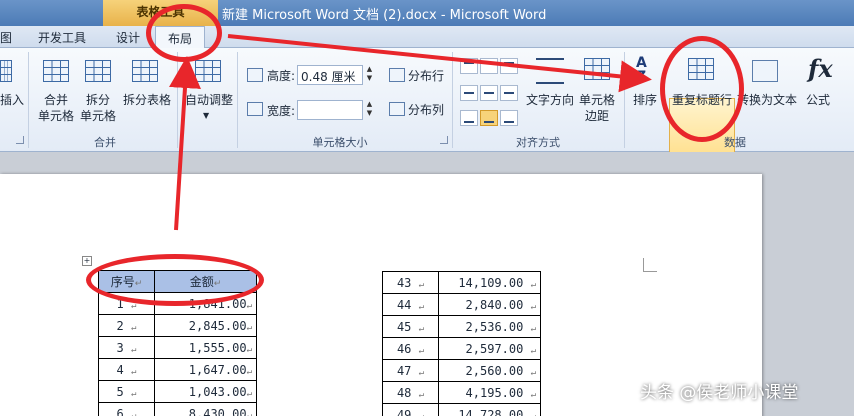 The width and height of the screenshot is (854, 416). I want to click on table-row: 6 ↵ 8,430.00↵, so click(177, 409).